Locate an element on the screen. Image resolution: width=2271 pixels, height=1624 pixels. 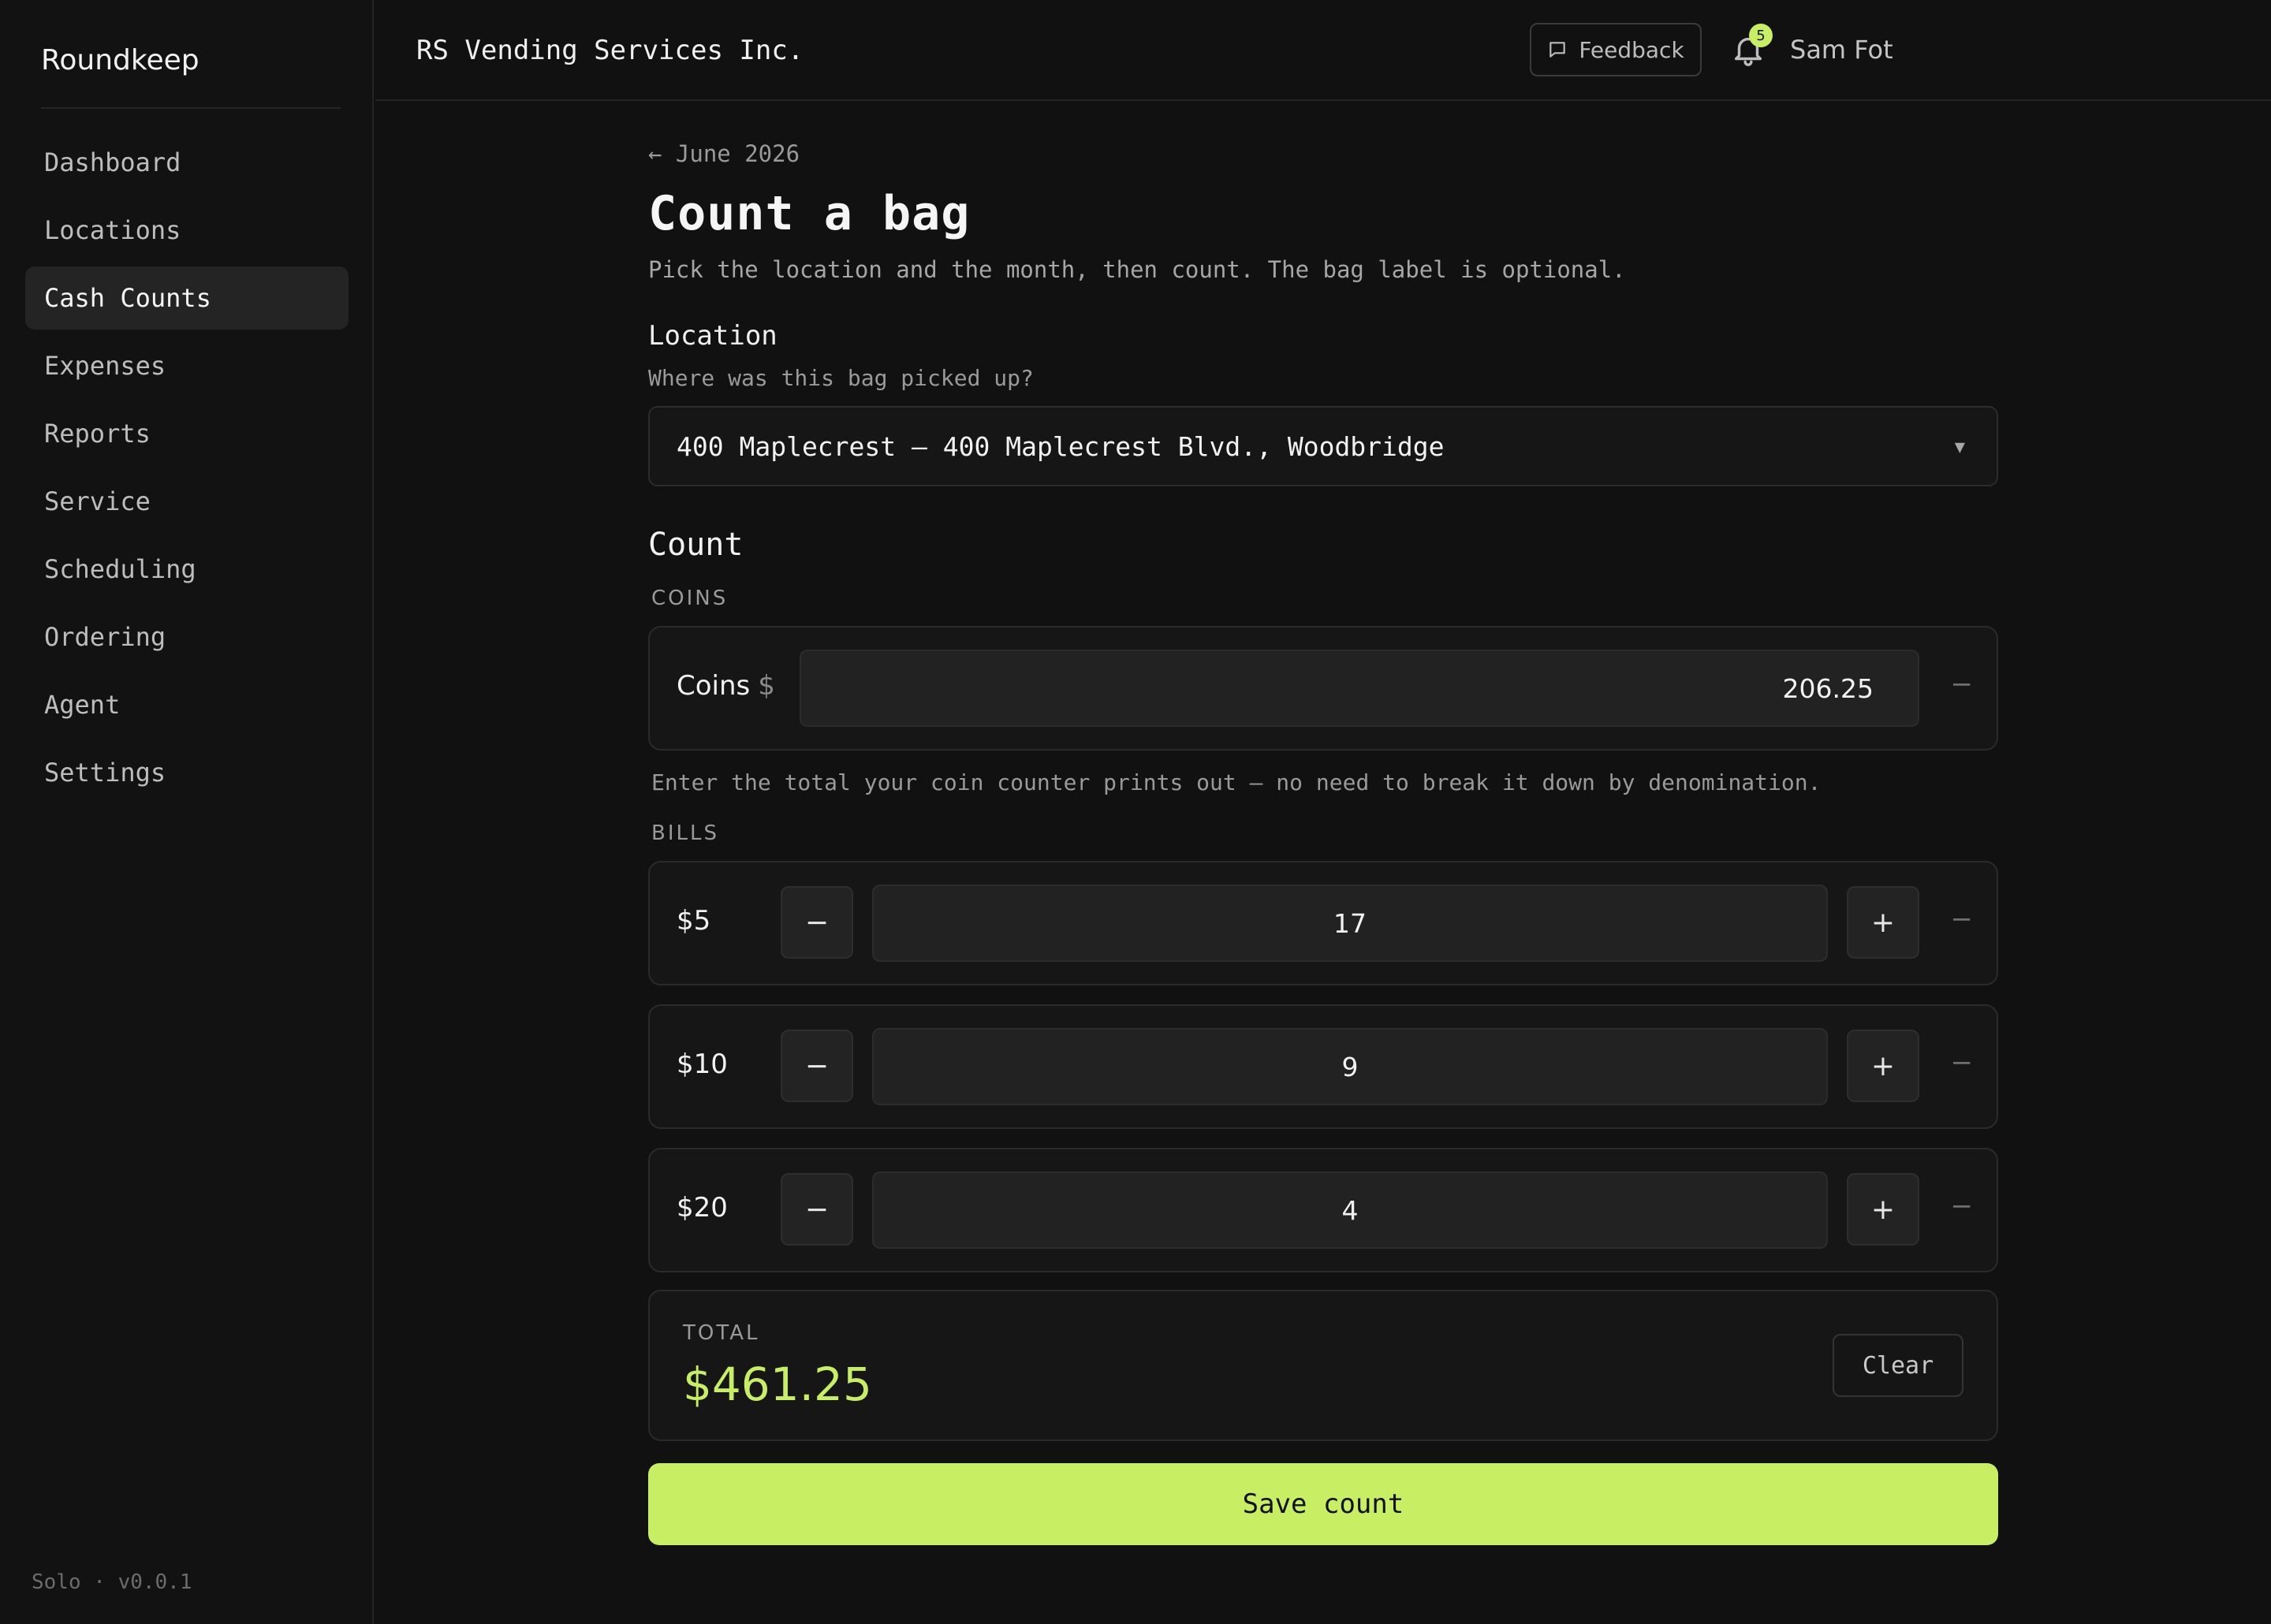
coins-label: Coins $ is located at coordinates (726, 686).